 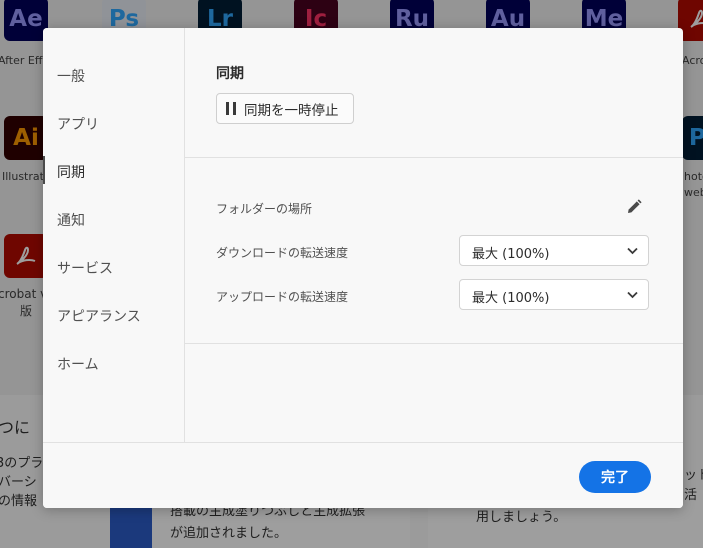 What do you see at coordinates (71, 76) in the screenshot?
I see `sidebar-item-general: 一般` at bounding box center [71, 76].